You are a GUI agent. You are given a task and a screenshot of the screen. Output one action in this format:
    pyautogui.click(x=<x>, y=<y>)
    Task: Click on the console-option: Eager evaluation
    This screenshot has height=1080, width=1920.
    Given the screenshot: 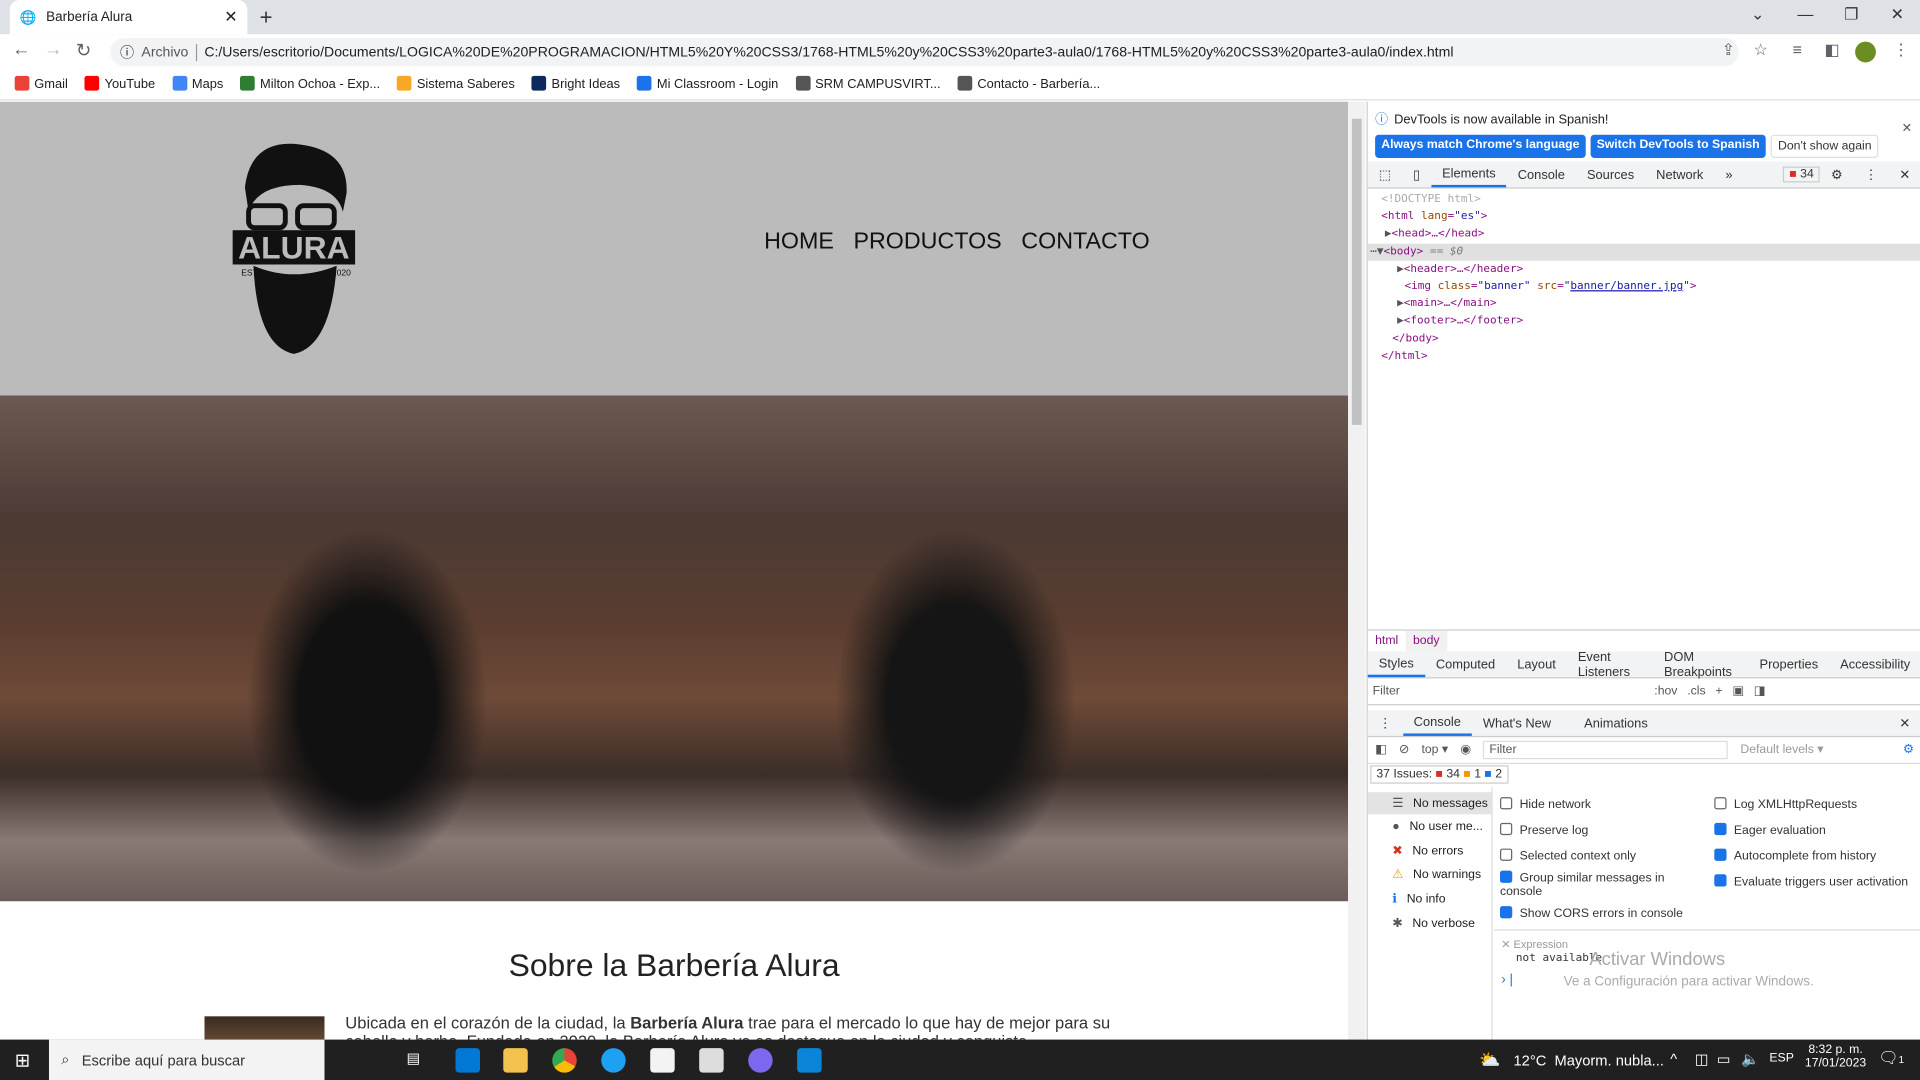 What is the action you would take?
    pyautogui.click(x=1812, y=830)
    